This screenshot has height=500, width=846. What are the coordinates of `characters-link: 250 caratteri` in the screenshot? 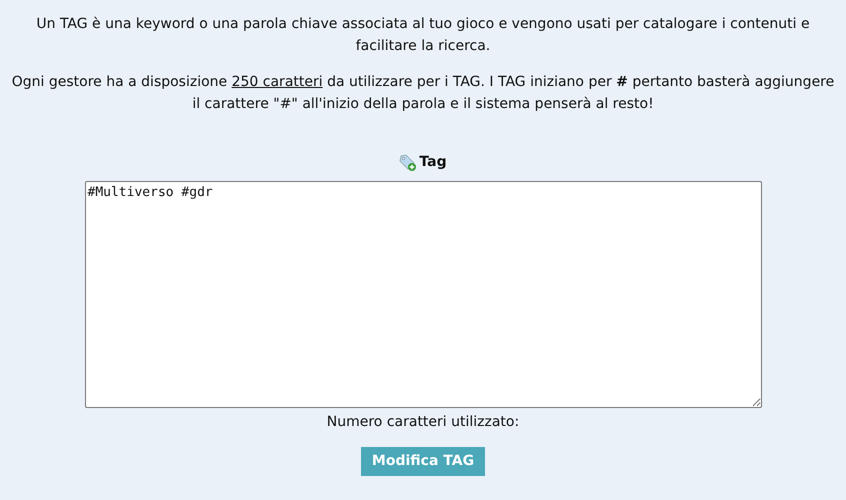 It's located at (277, 82).